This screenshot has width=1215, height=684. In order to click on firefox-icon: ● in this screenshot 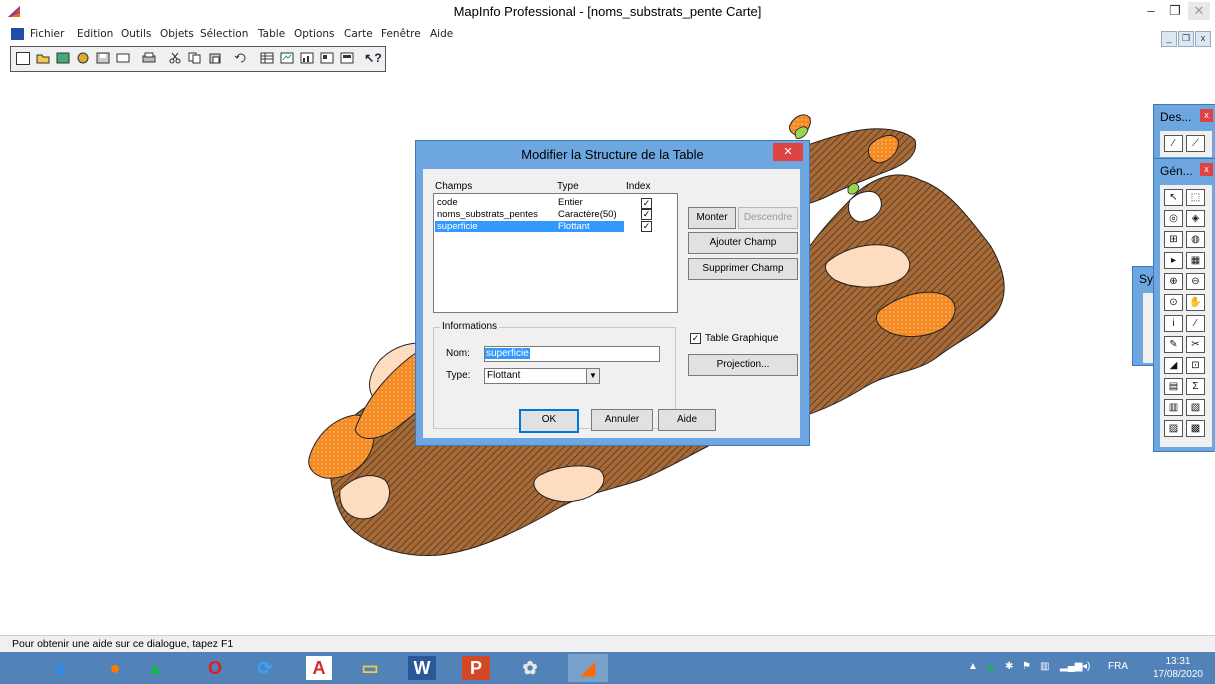, I will do `click(115, 668)`.